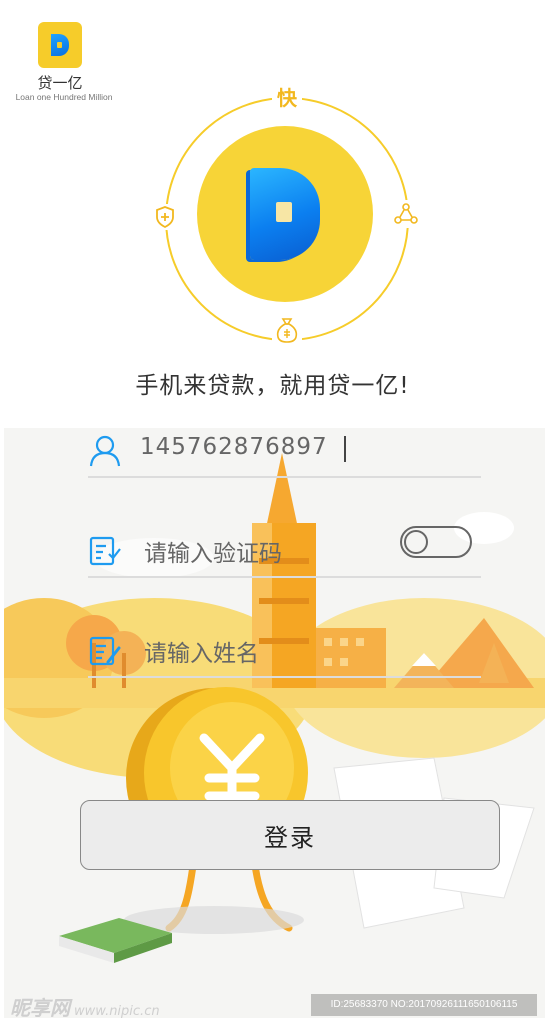 The height and width of the screenshot is (1024, 545). I want to click on verify-code-input: 请输入验证码, so click(213, 551).